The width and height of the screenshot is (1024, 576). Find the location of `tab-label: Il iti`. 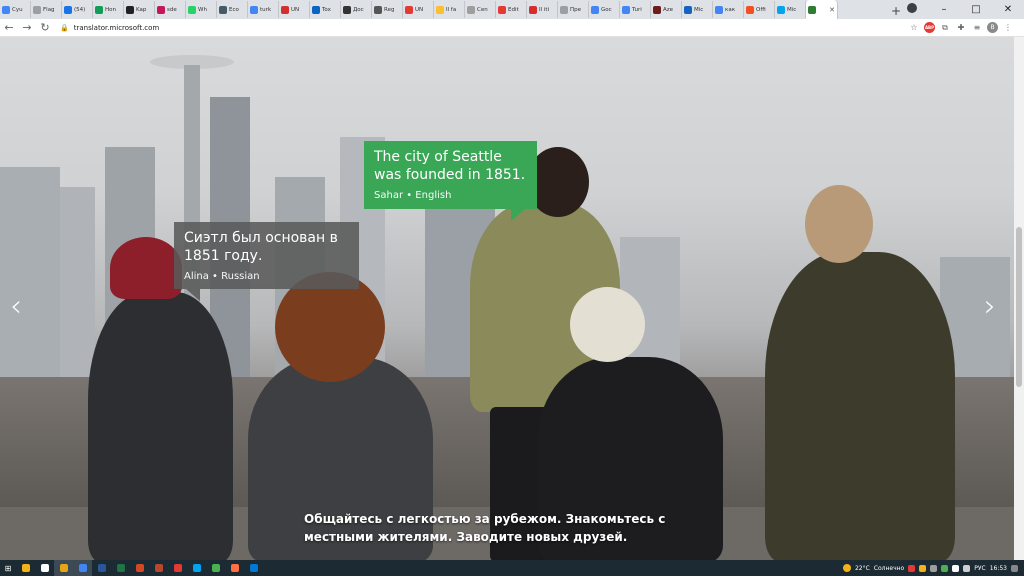

tab-label: Il iti is located at coordinates (544, 9).